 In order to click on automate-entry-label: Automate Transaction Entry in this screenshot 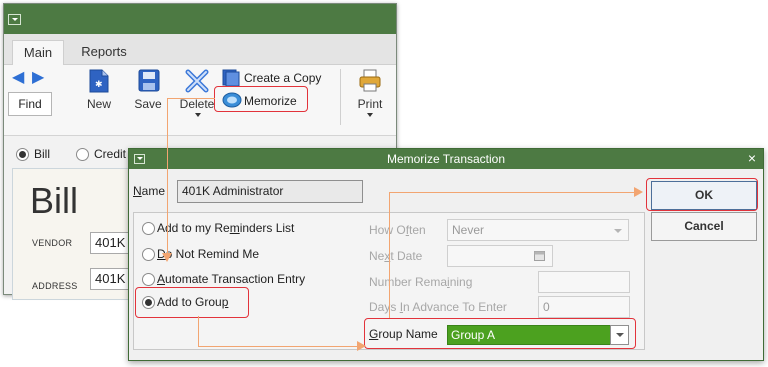, I will do `click(231, 279)`.